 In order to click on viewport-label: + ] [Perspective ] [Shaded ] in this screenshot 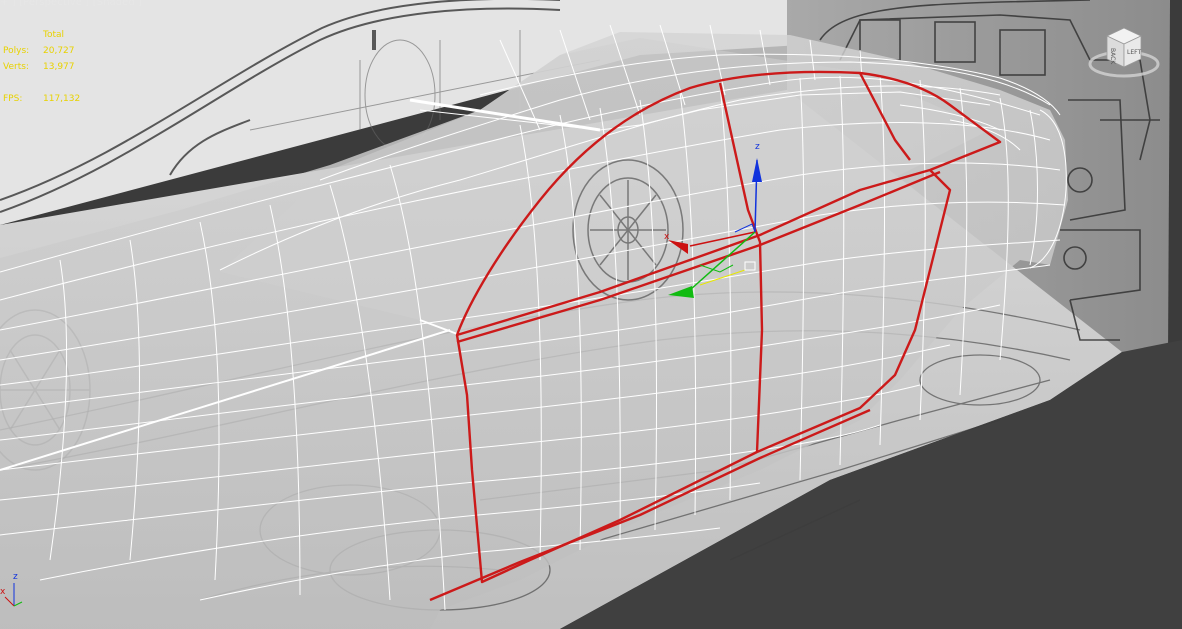, I will do `click(71, 4)`.